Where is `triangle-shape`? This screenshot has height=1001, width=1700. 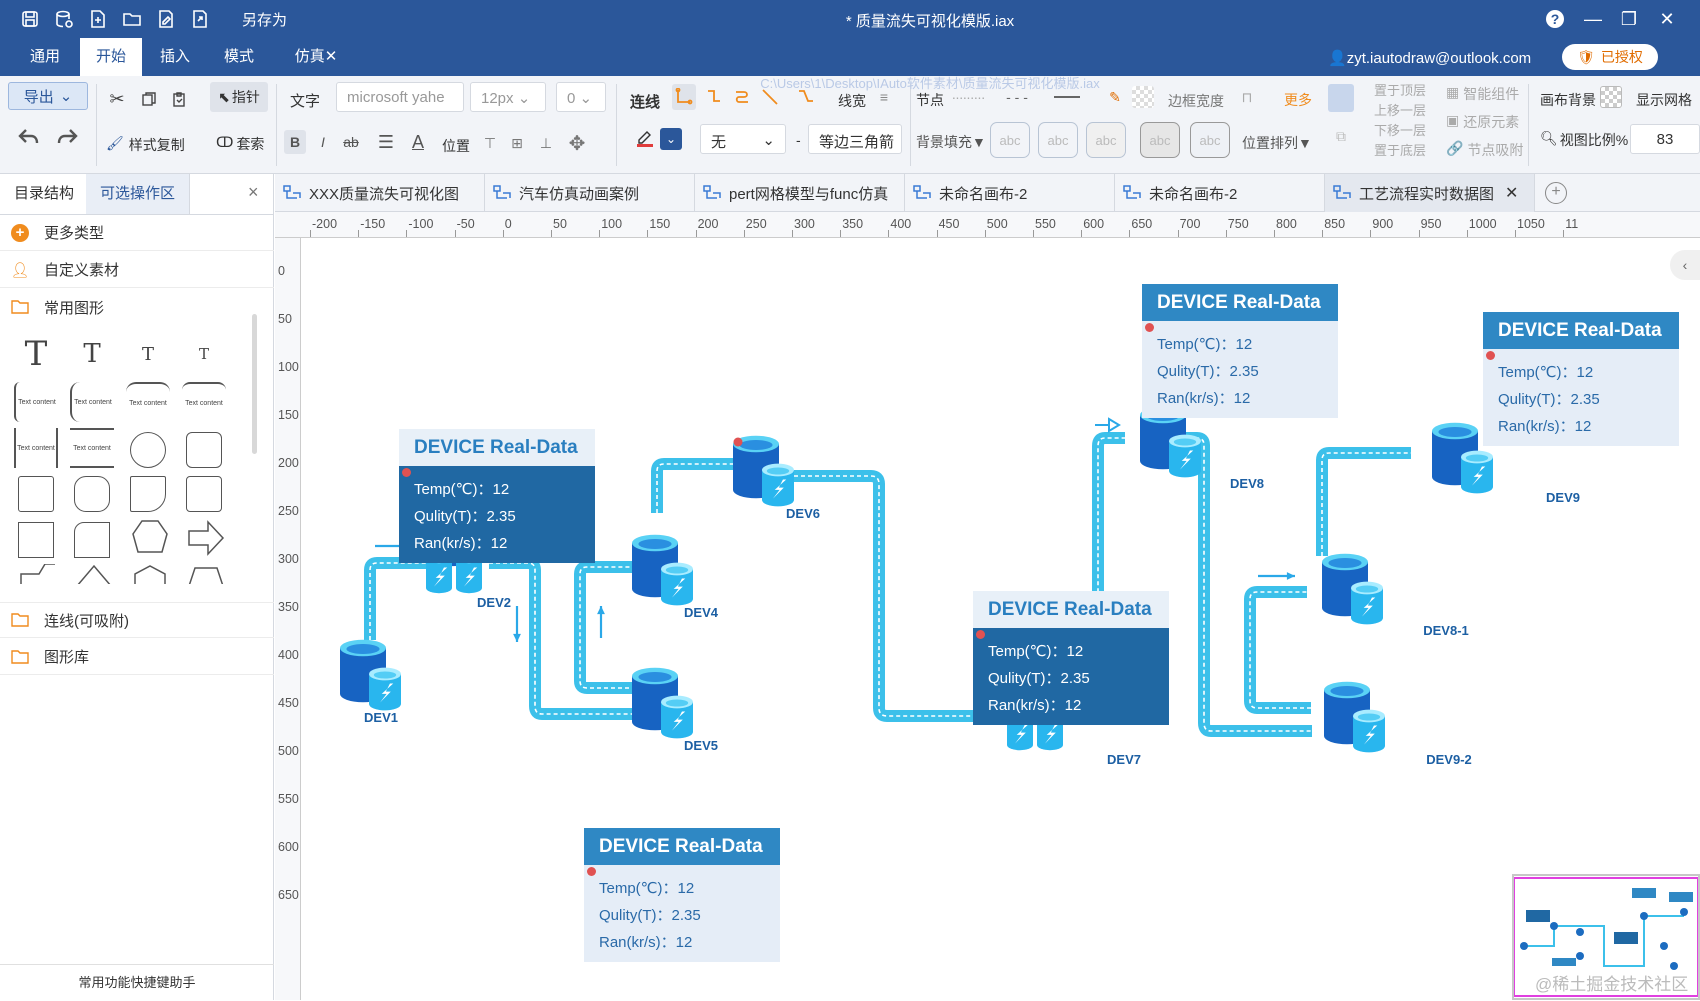 triangle-shape is located at coordinates (94, 574).